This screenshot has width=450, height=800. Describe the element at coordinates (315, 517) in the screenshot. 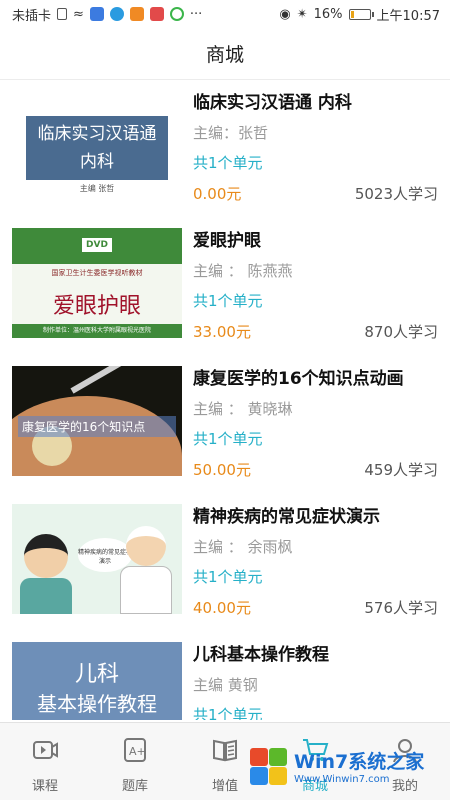

I see `course-title: 精神疾病的常见症状演示` at that location.